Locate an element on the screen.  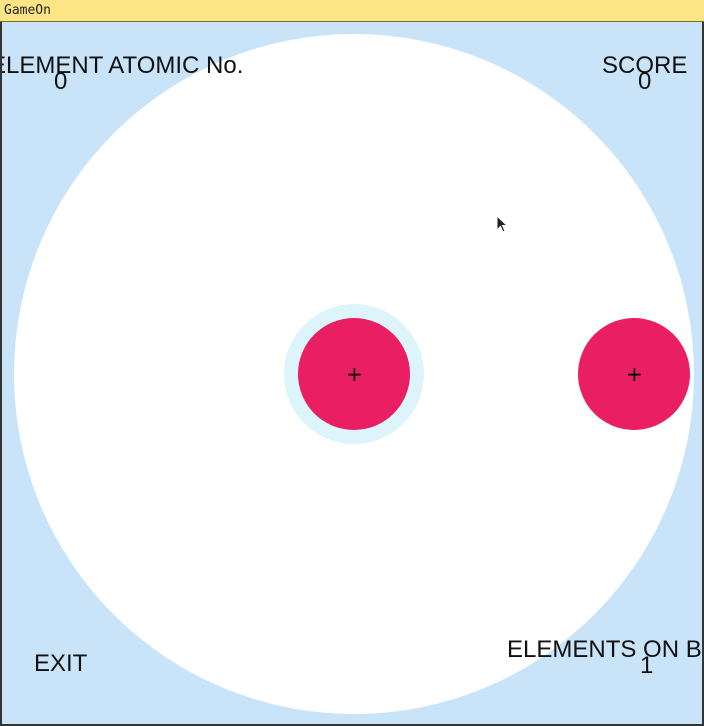
window-titlebar: GameOn is located at coordinates (352, 11).